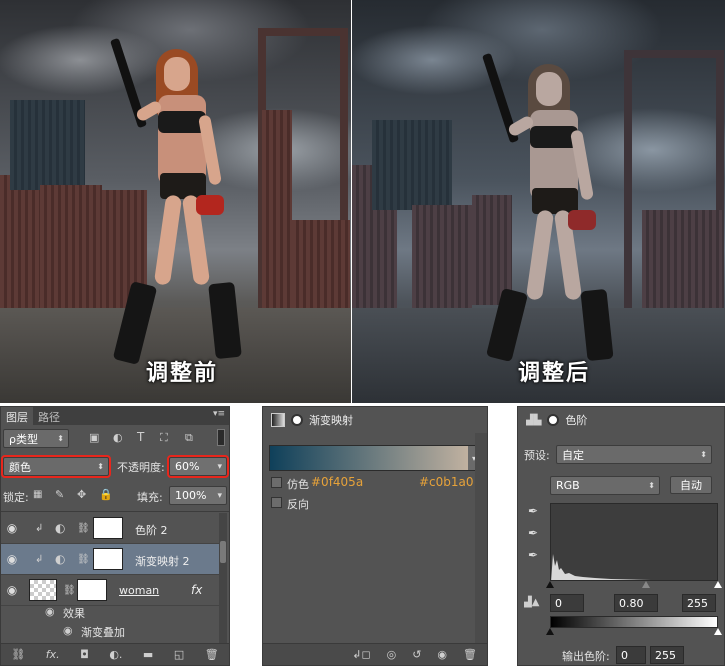  Describe the element at coordinates (331, 420) in the screenshot. I see `panel-title: 渐变映射` at that location.